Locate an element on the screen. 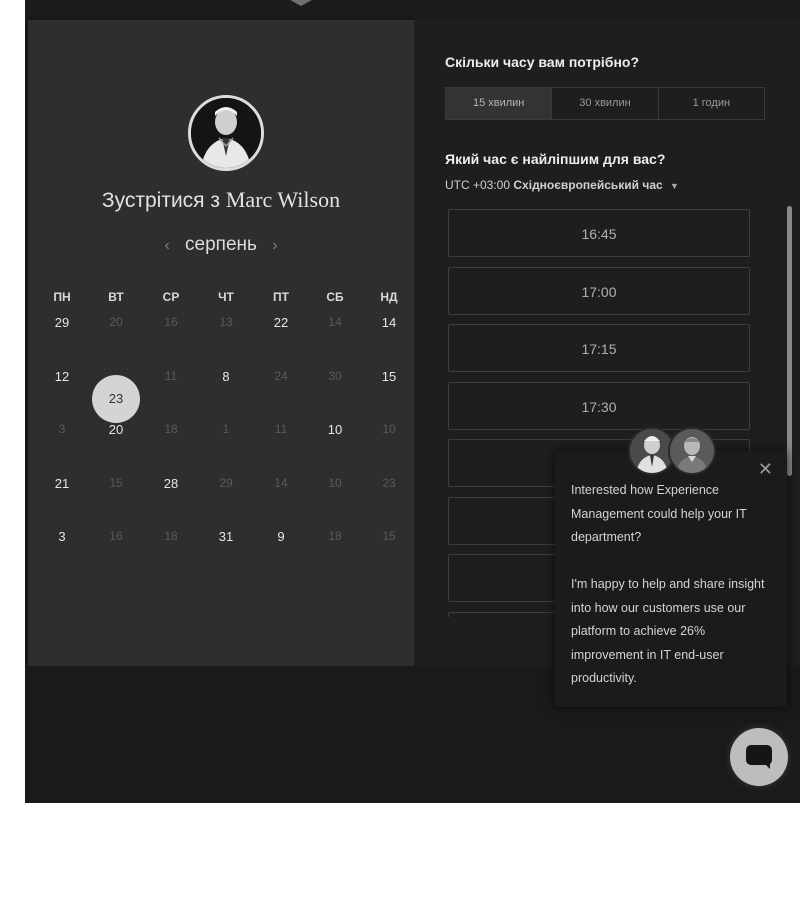  calendar-day: 8 is located at coordinates (226, 376).